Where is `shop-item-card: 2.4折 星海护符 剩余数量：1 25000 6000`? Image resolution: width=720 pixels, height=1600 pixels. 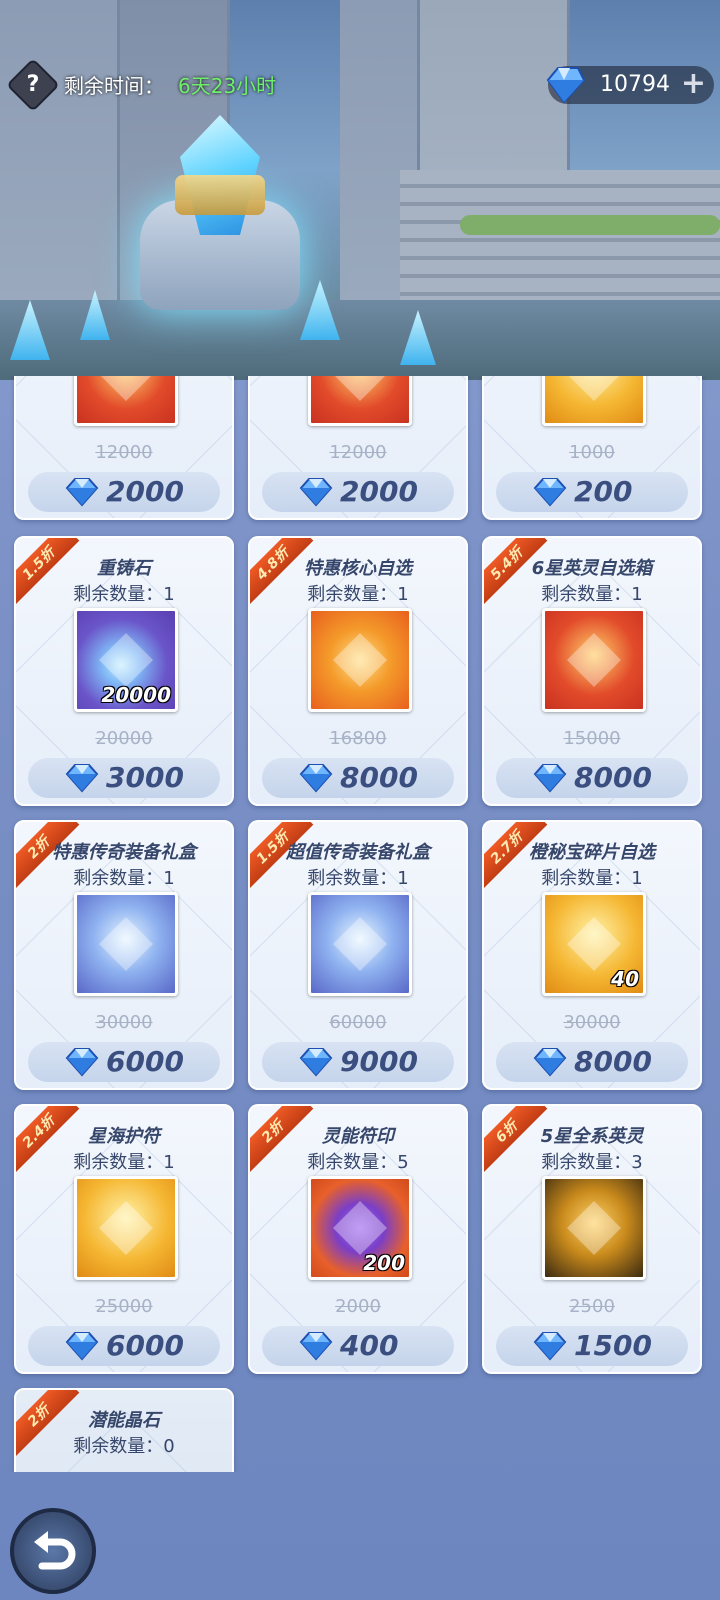
shop-item-card: 2.4折 星海护符 剩余数量：1 25000 6000 is located at coordinates (124, 1239).